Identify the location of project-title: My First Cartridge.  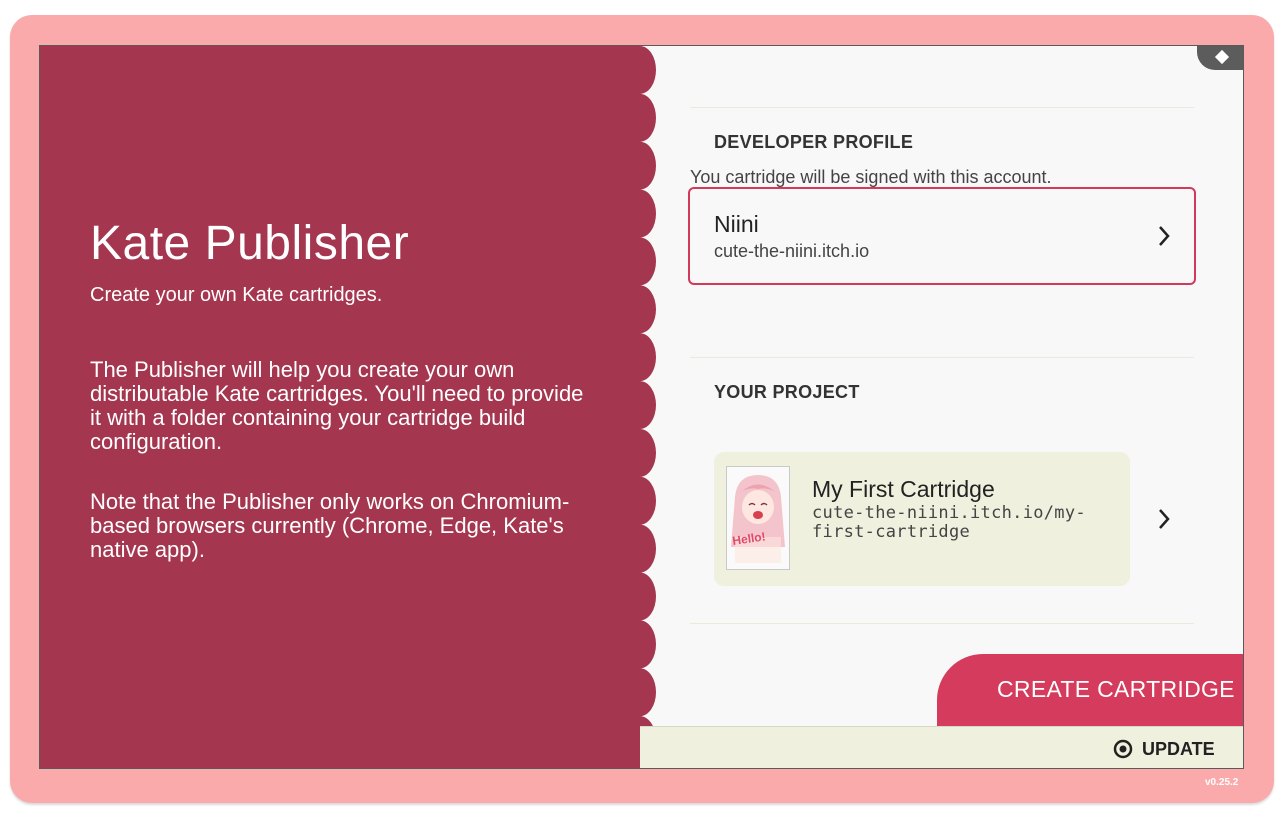
(903, 489).